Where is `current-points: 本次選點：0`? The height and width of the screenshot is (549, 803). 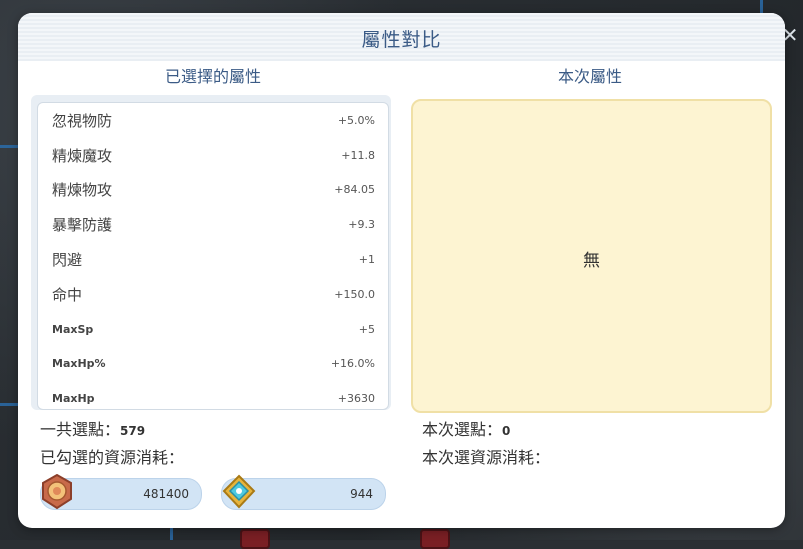 current-points: 本次選點：0 is located at coordinates (466, 428).